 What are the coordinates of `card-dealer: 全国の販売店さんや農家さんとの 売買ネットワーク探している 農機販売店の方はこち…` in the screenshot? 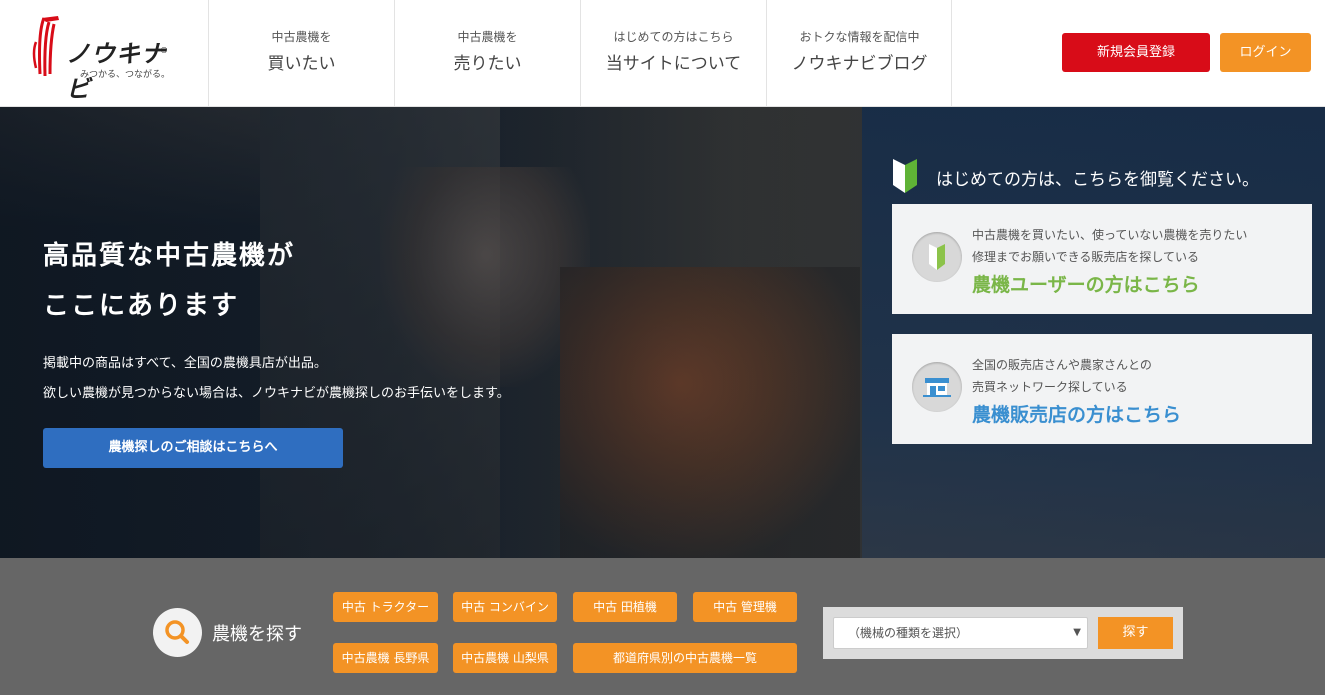 It's located at (1102, 389).